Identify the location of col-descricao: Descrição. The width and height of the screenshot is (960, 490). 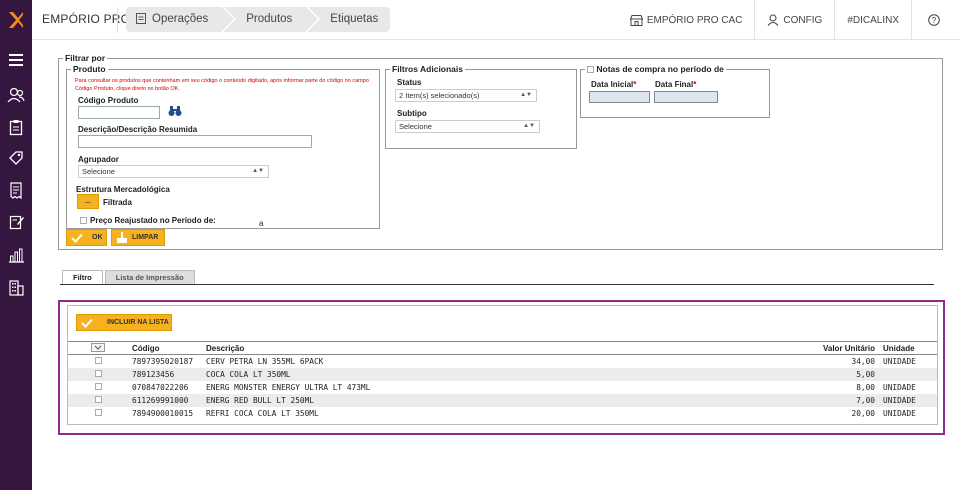
(495, 348).